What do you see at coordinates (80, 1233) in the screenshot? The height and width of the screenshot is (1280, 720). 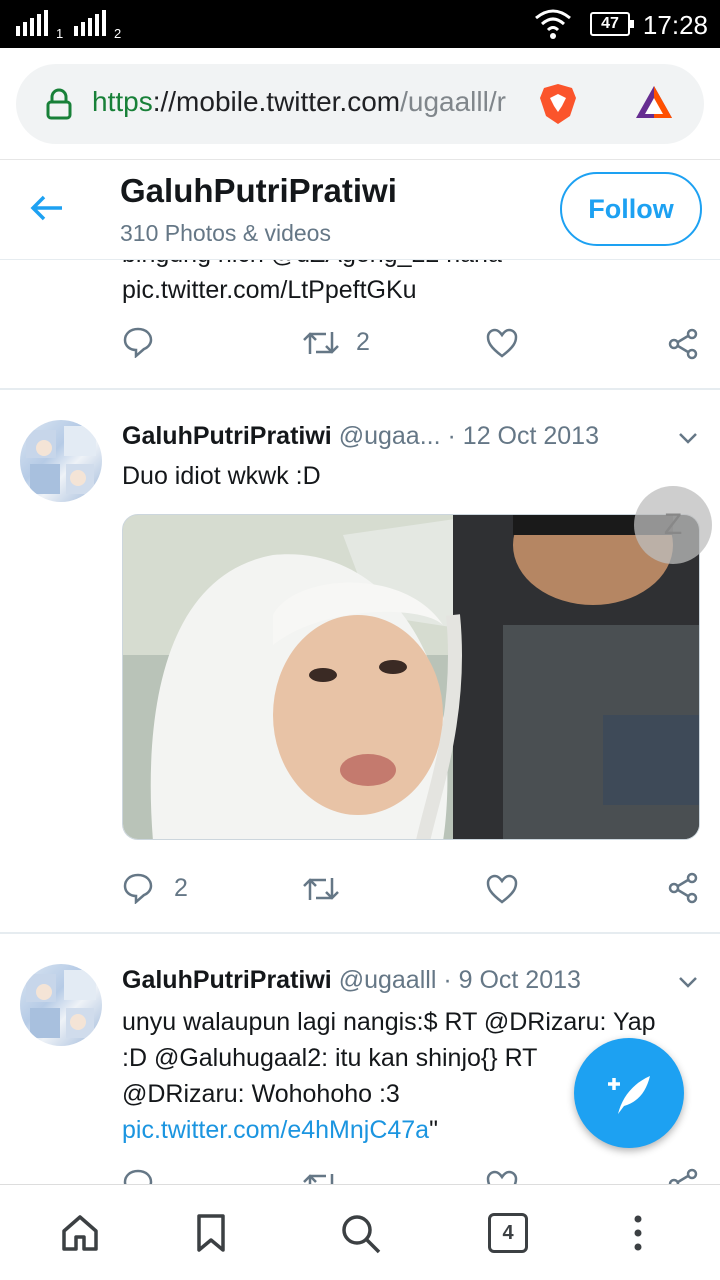 I see `home-icon` at bounding box center [80, 1233].